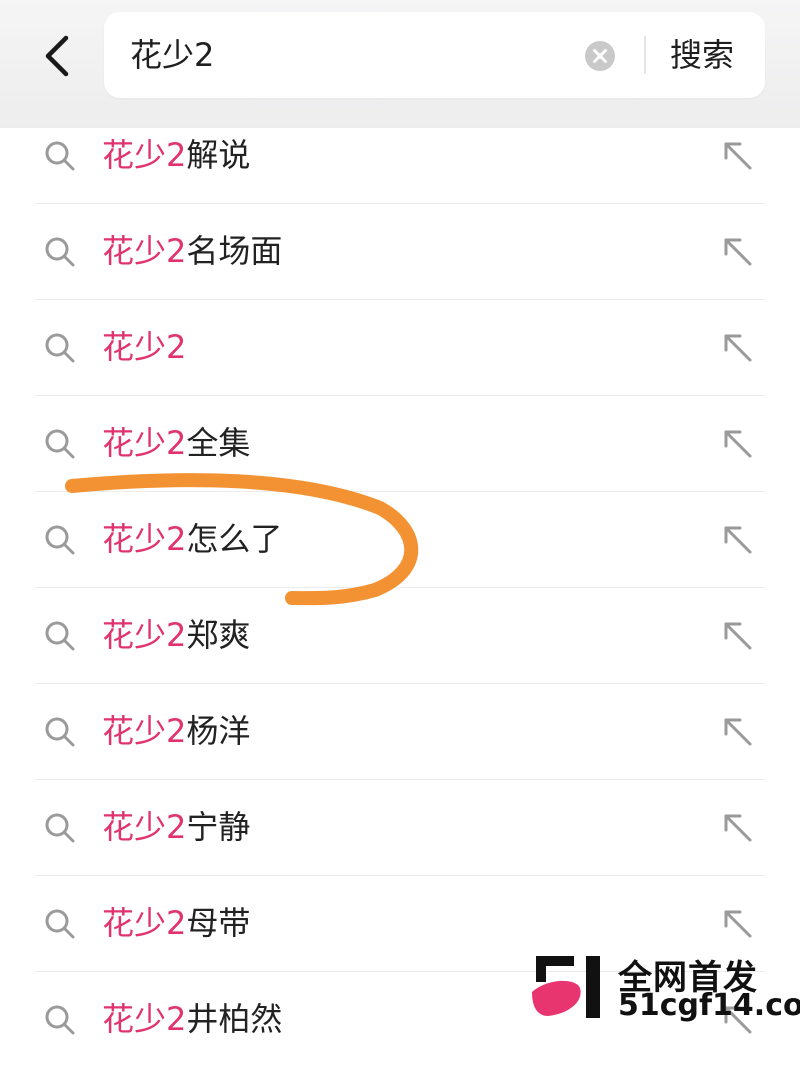 Image resolution: width=800 pixels, height=1067 pixels. Describe the element at coordinates (709, 1005) in the screenshot. I see `watermark-line2: 51cgf14.com` at that location.